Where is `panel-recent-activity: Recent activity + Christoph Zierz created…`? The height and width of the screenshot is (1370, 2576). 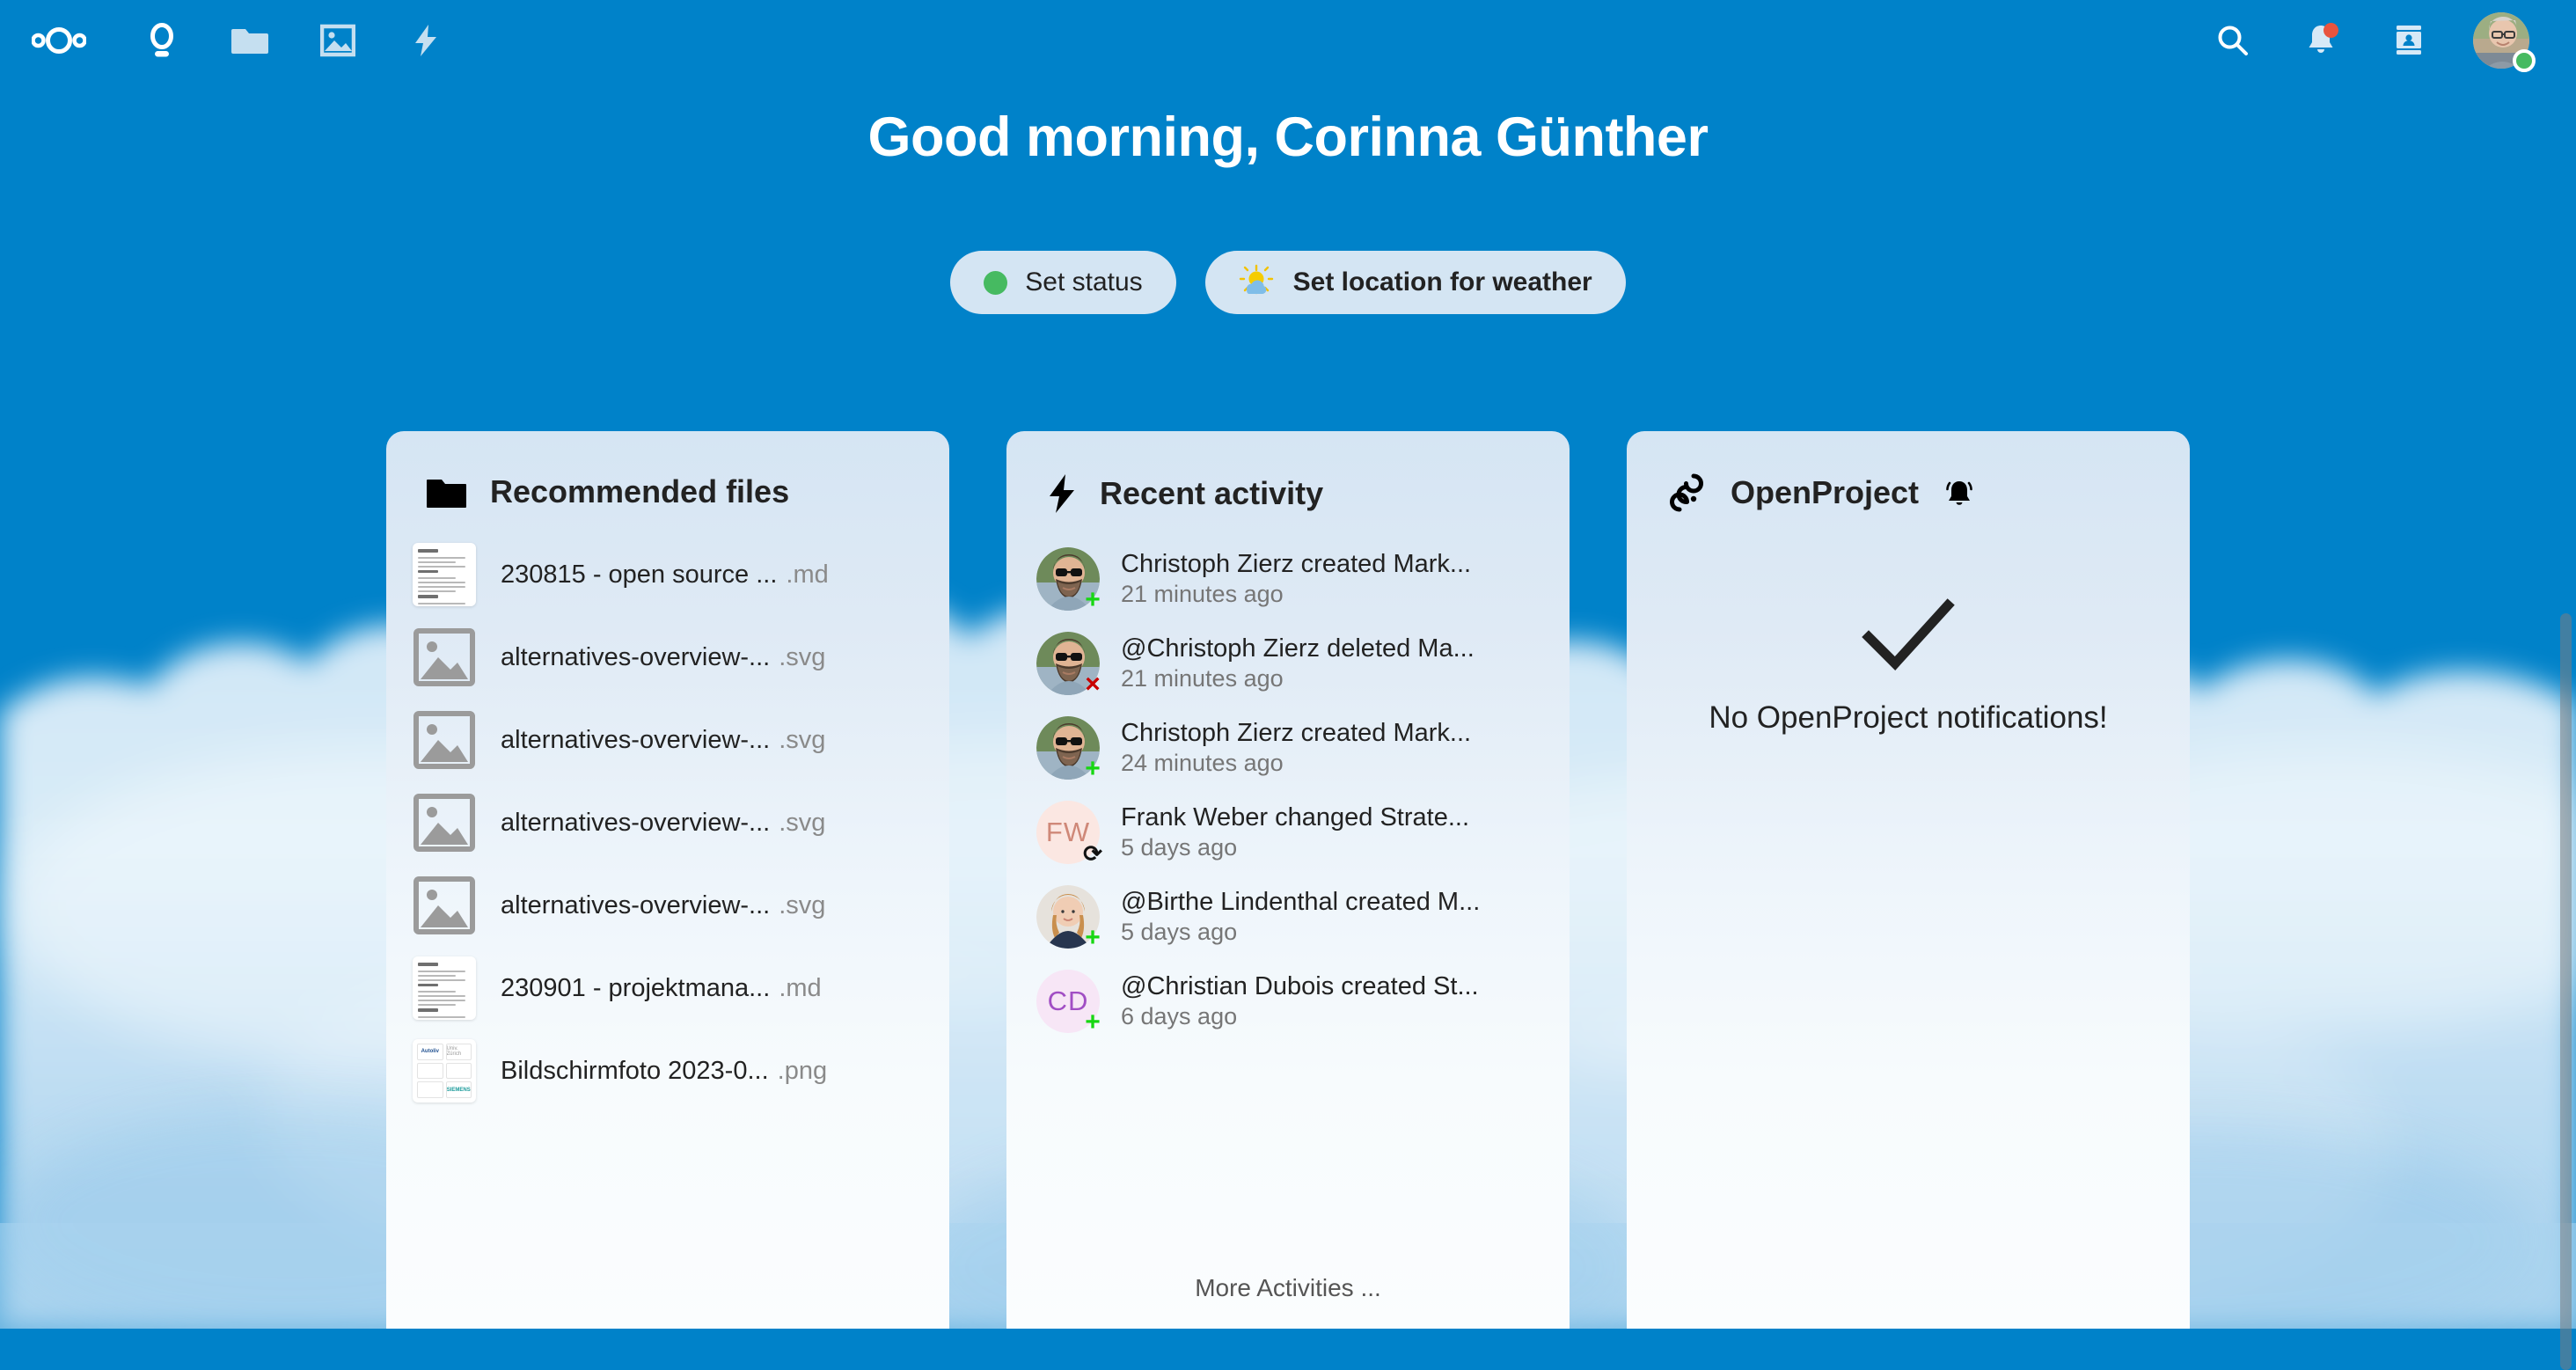
panel-recent-activity: Recent activity + Christoph Zierz created… is located at coordinates (1288, 880).